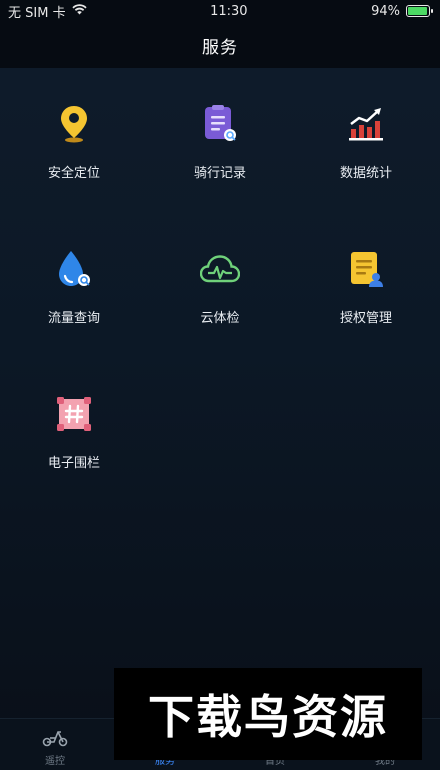 The height and width of the screenshot is (770, 440). I want to click on wifi-icon, so click(79, 11).